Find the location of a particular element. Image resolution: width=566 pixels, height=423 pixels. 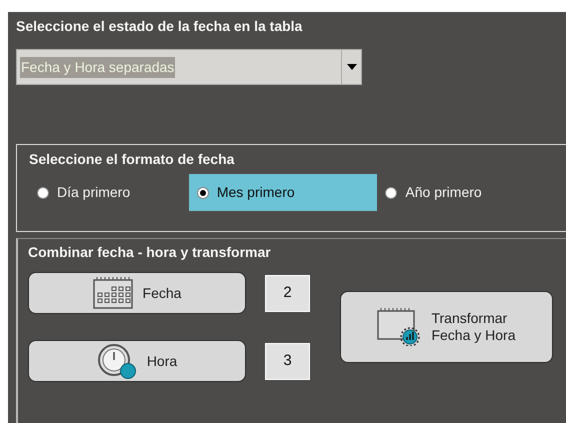

date-button: Fecha is located at coordinates (137, 293).